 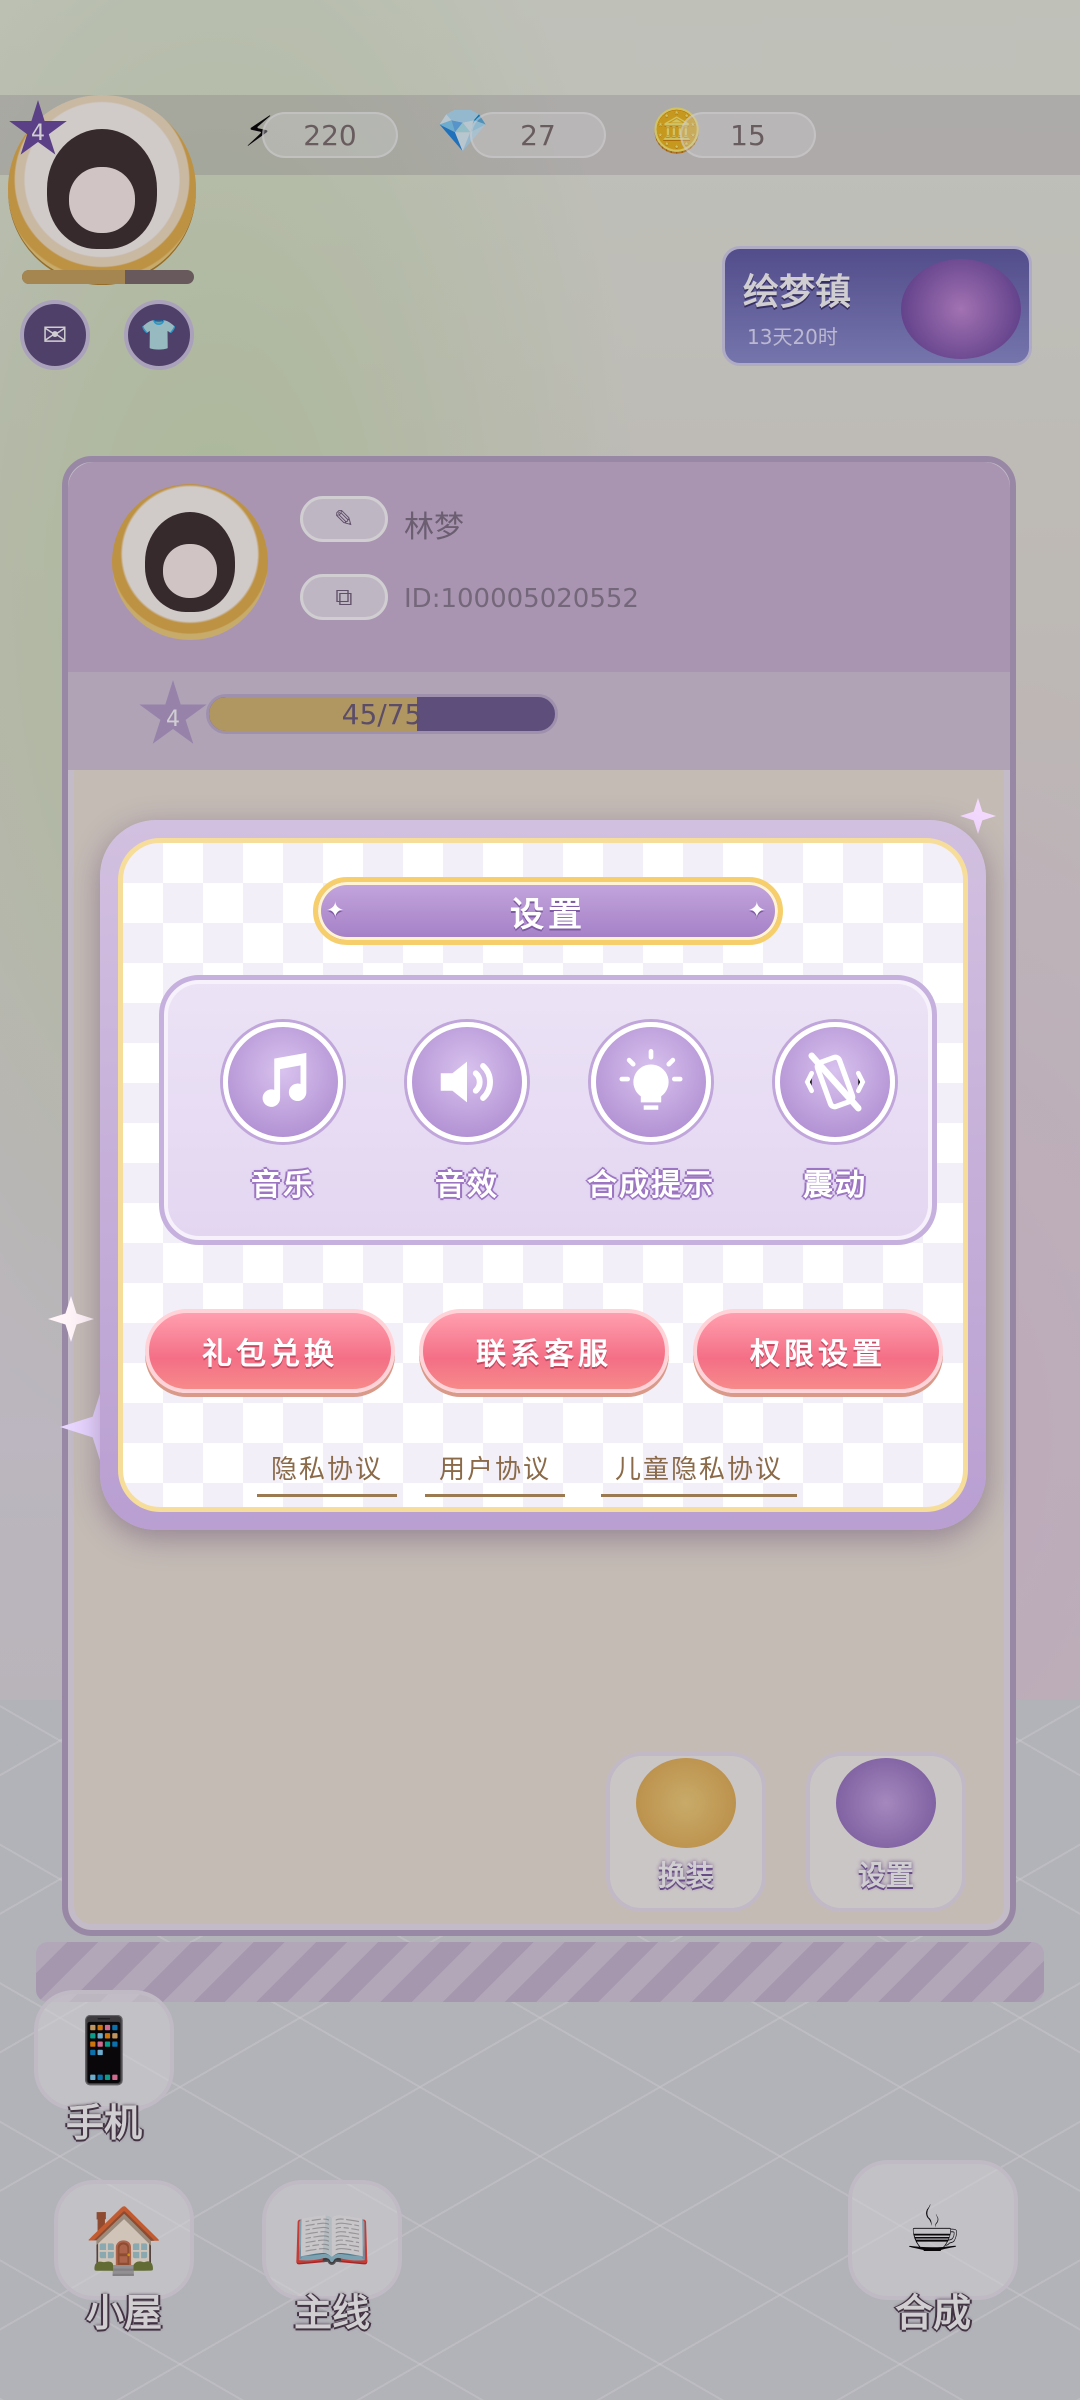 I want to click on toggle-vibration: 震动, so click(x=835, y=1113).